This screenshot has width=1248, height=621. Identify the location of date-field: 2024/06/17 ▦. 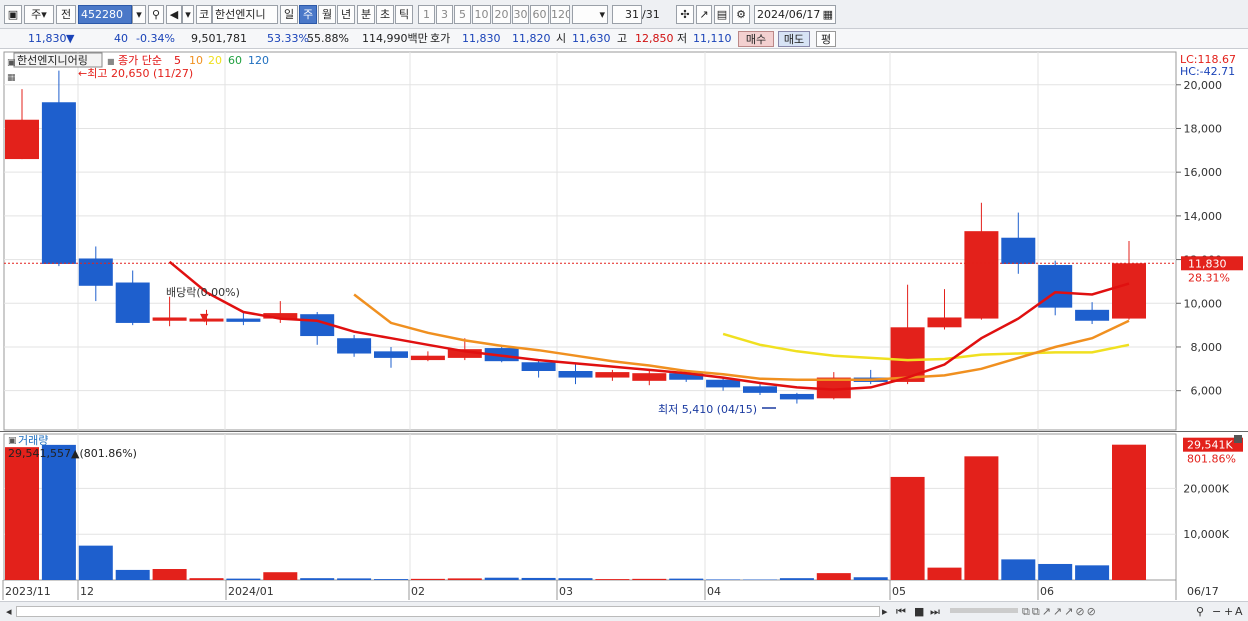
(795, 14).